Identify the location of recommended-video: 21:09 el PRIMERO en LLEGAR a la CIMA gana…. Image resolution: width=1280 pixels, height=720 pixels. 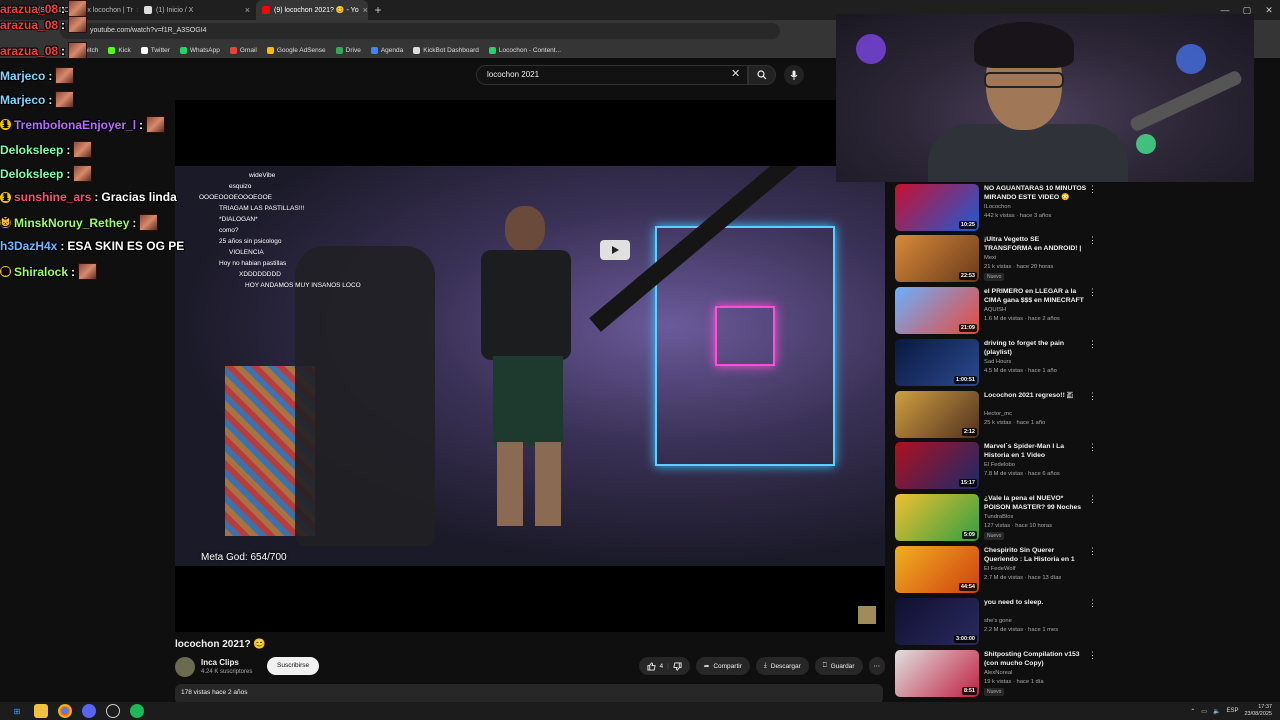
(1000, 311).